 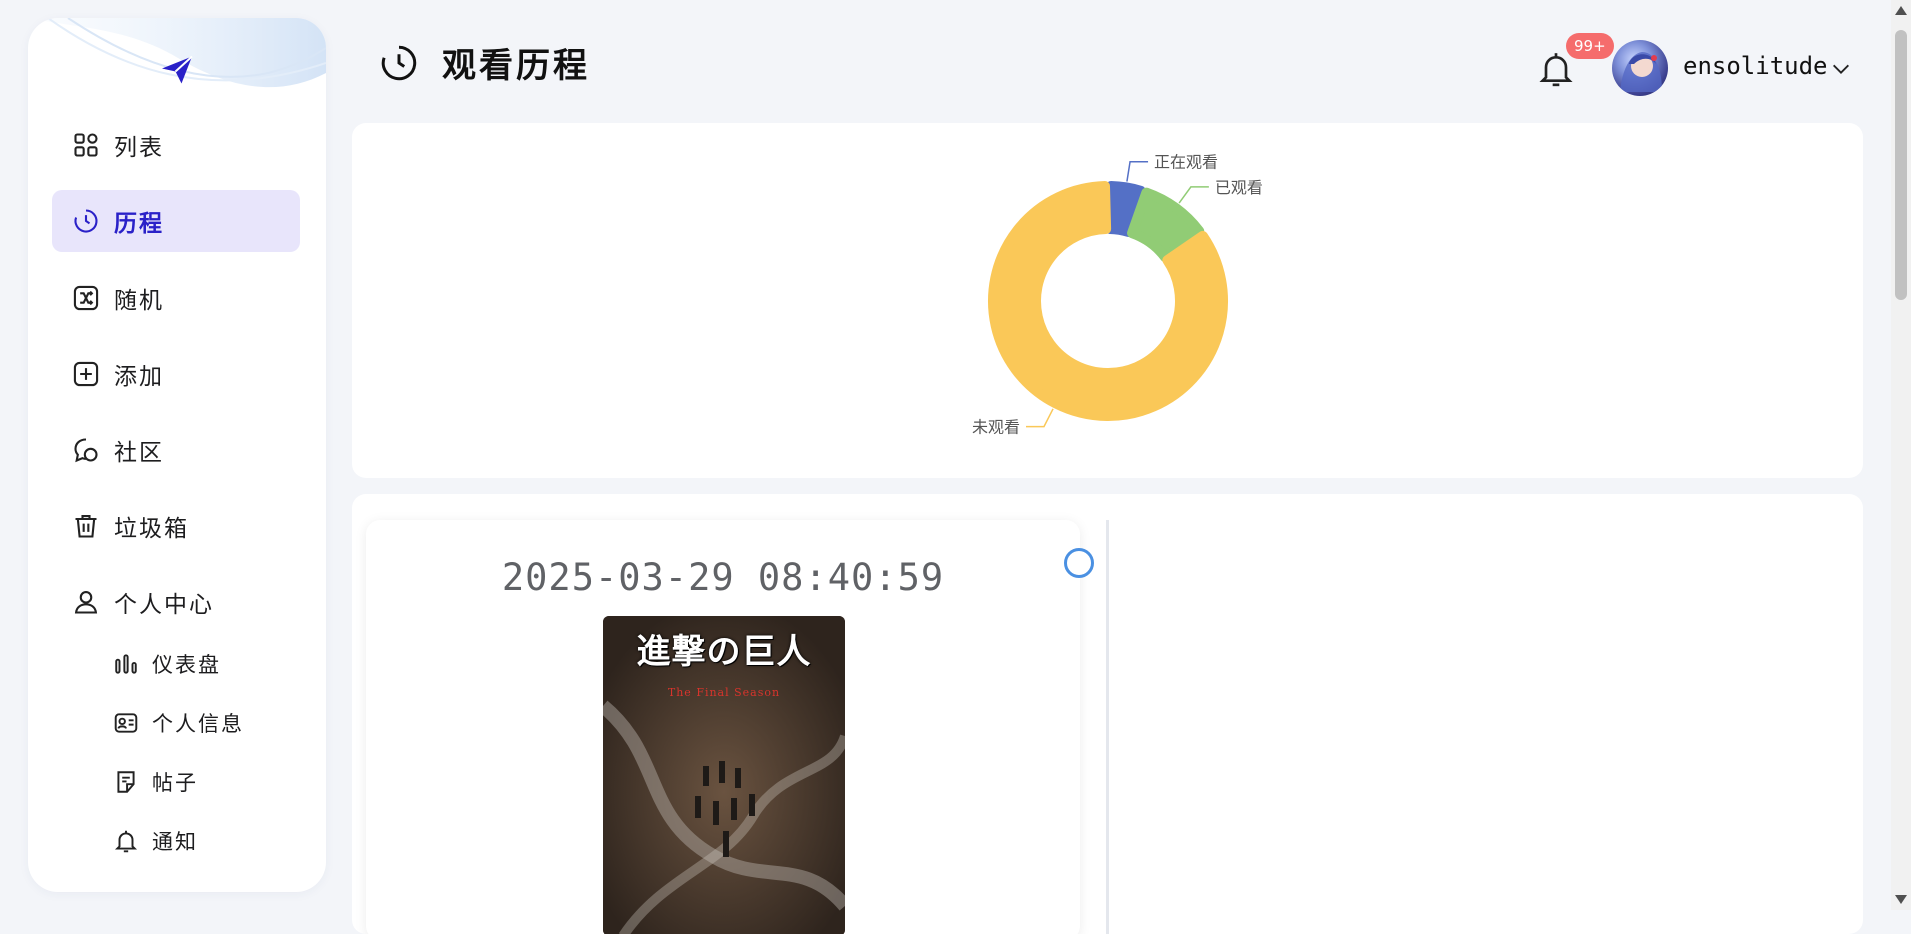 I want to click on user-icon, so click(x=86, y=602).